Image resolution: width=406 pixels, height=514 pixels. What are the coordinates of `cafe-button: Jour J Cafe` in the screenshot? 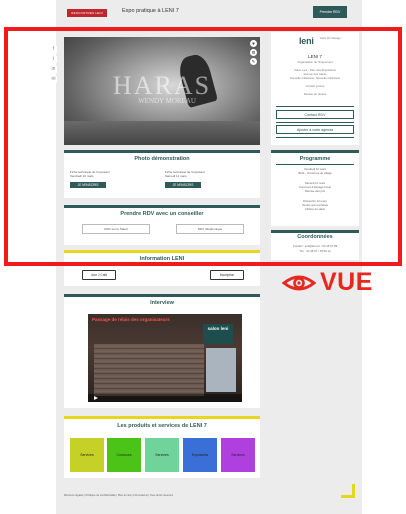 It's located at (99, 275).